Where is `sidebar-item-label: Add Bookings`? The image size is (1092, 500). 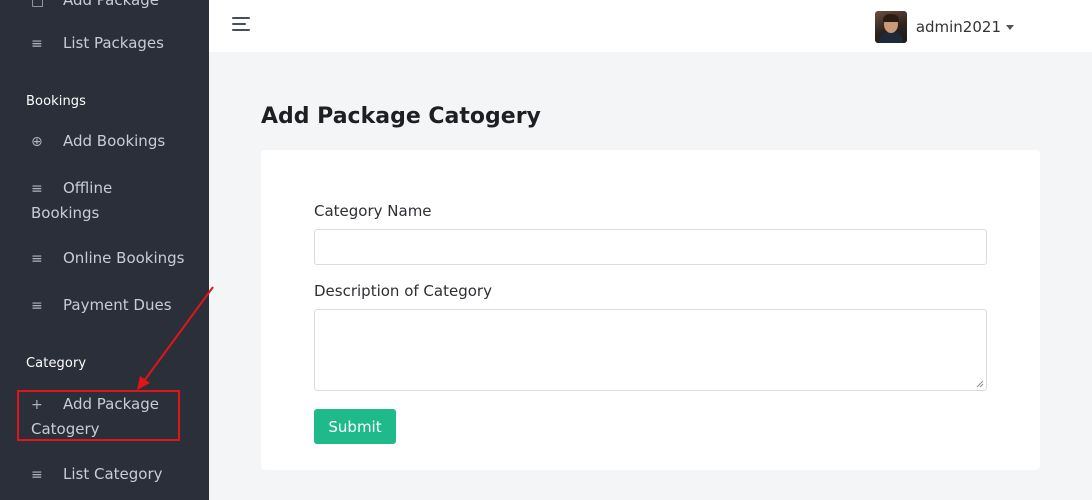 sidebar-item-label: Add Bookings is located at coordinates (114, 141).